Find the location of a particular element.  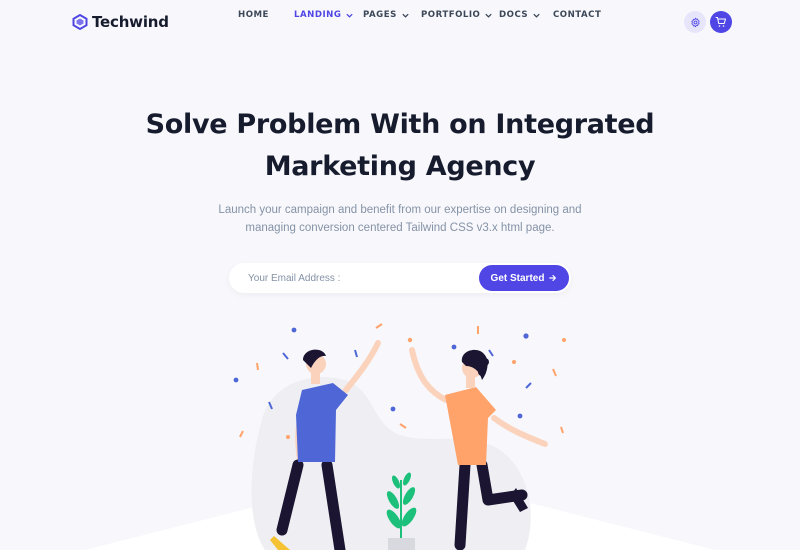

nav-item-label: HOME is located at coordinates (253, 15).